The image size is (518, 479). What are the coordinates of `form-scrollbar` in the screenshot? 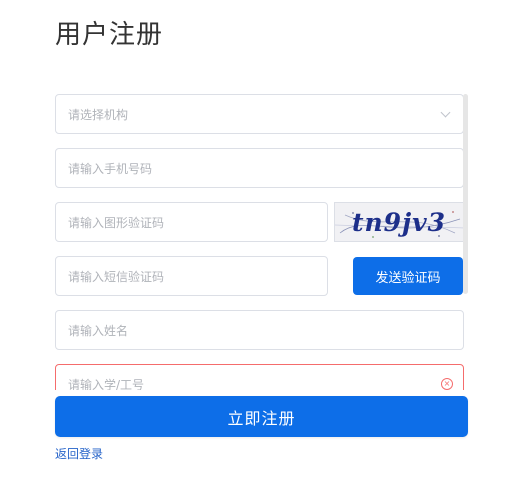 It's located at (465, 194).